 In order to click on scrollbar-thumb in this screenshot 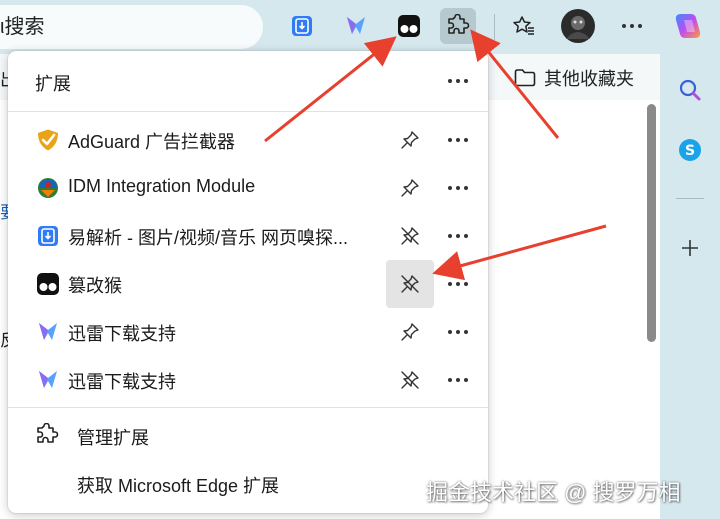, I will do `click(651, 223)`.